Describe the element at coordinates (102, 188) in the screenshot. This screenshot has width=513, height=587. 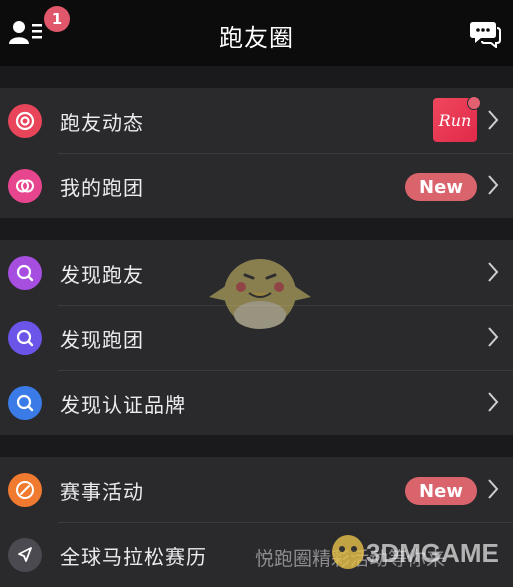
I see `menu-item-label: 我的跑团` at that location.